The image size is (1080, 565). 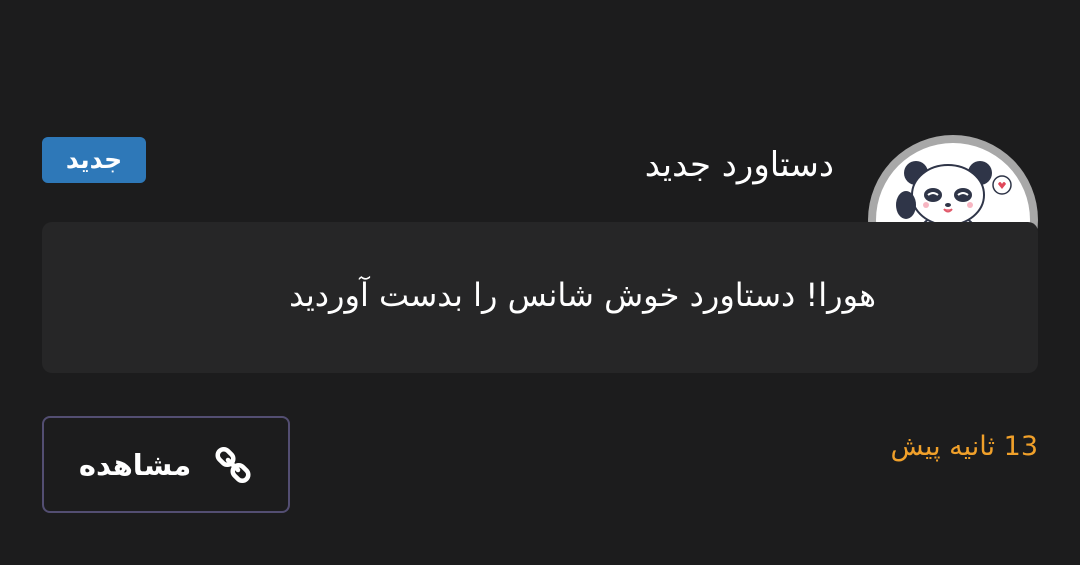 What do you see at coordinates (582, 295) in the screenshot?
I see `notification-message: هورا! دستاورد خوش شانس را بدست آوردید` at bounding box center [582, 295].